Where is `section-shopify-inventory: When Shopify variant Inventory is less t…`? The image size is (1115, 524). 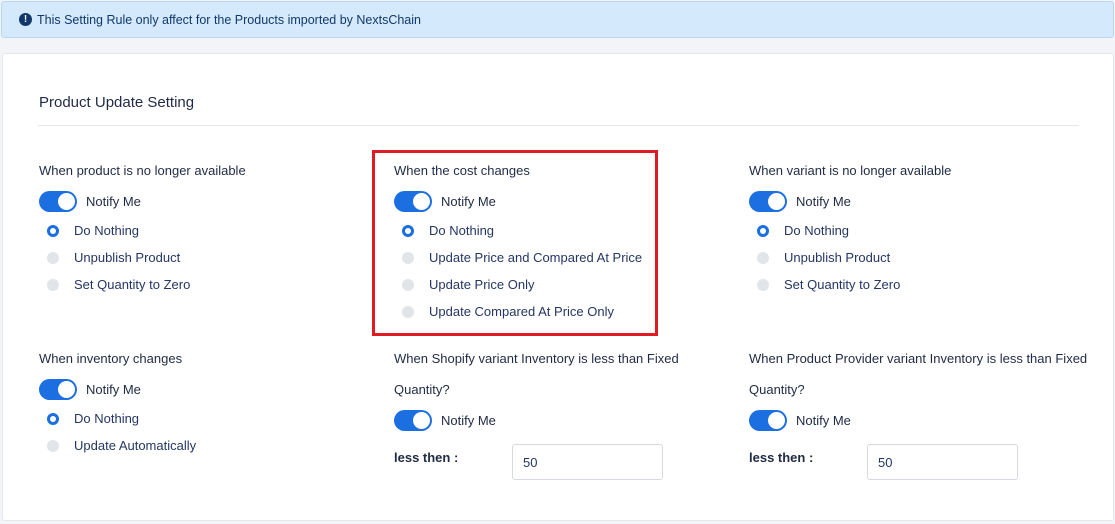 section-shopify-inventory: When Shopify variant Inventory is less t… is located at coordinates (536, 411).